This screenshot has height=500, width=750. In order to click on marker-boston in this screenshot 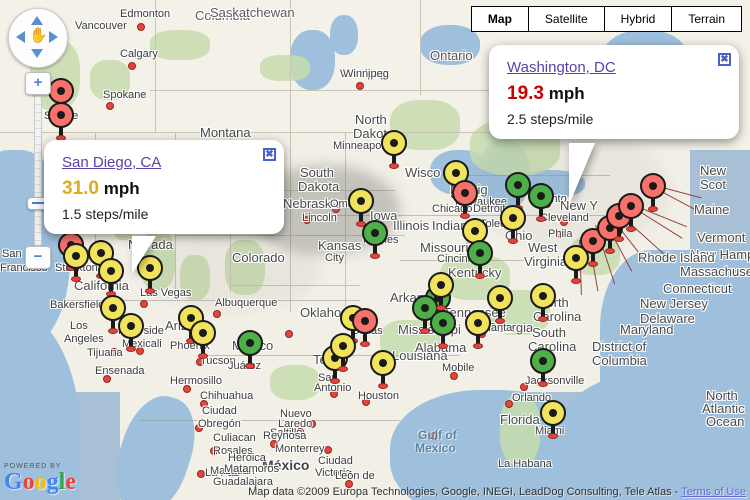, I will do `click(653, 192)`.